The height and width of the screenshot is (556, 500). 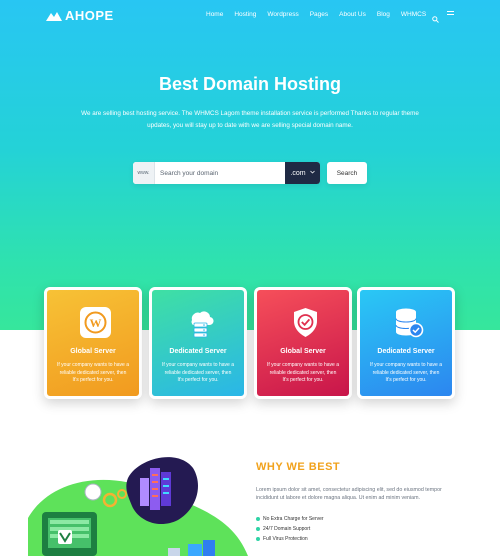 What do you see at coordinates (312, 173) in the screenshot?
I see `chevron-down-icon` at bounding box center [312, 173].